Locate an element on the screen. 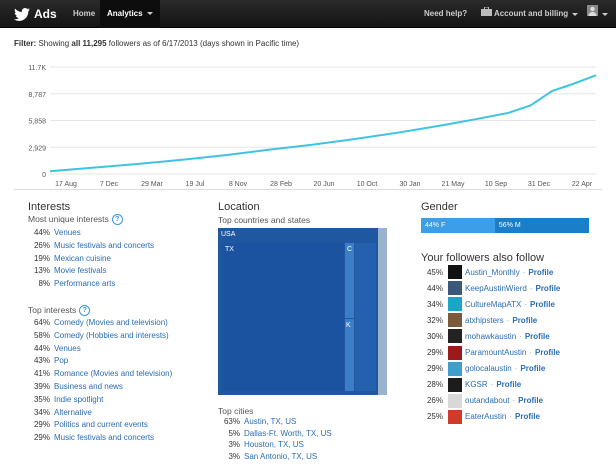 Image resolution: width=616 pixels, height=468 pixels. top-interest-item-link: Venues is located at coordinates (67, 348).